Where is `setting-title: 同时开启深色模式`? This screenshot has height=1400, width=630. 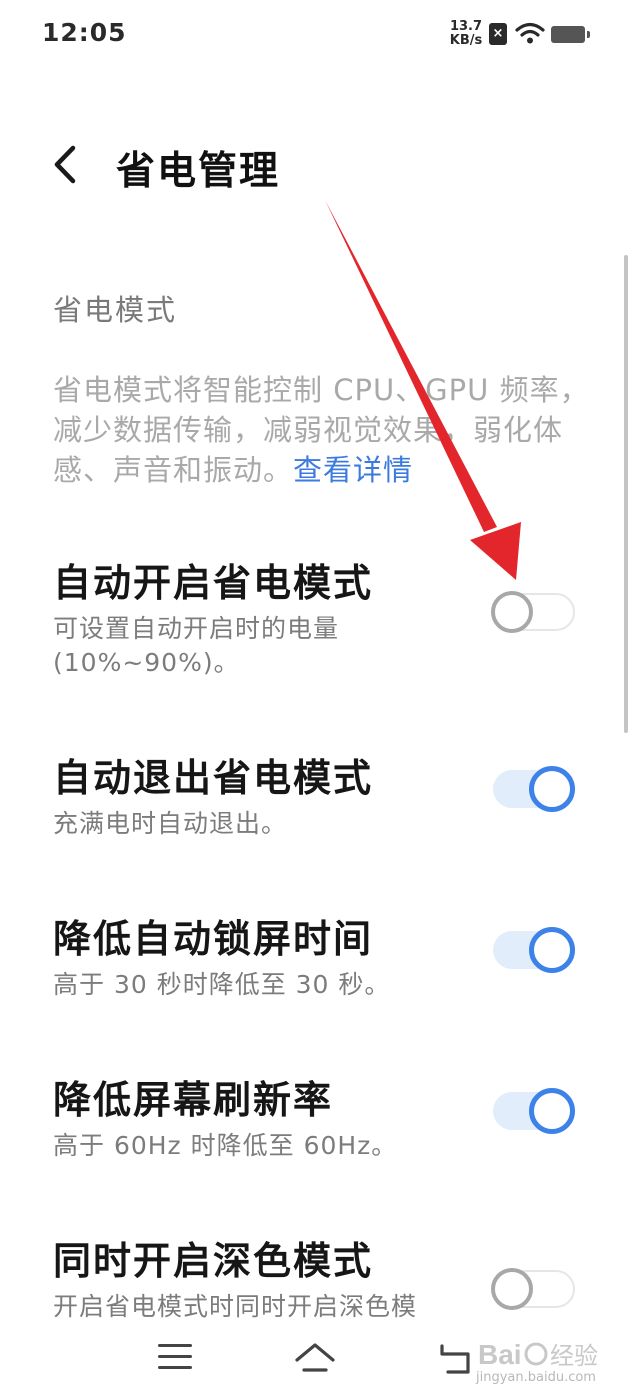
setting-title: 同时开启深色模式 is located at coordinates (213, 1261).